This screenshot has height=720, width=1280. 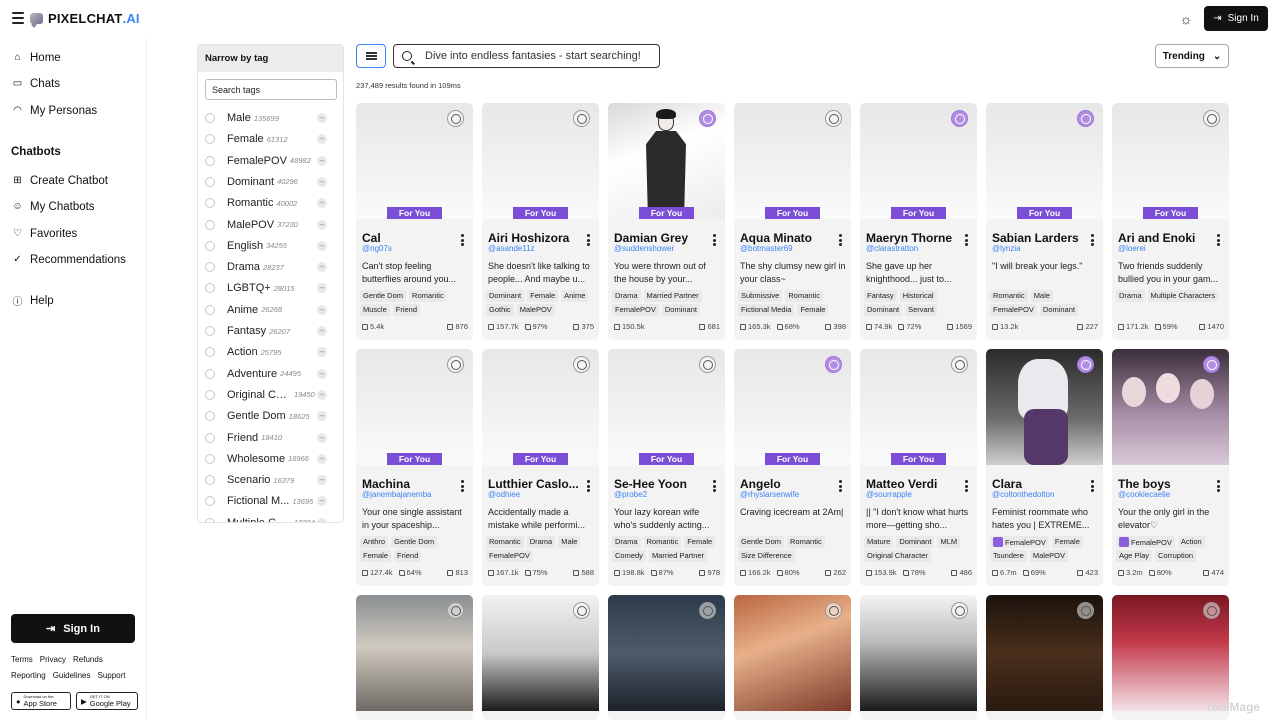 I want to click on sidebar-sign-in-button: ⇥ Sign In, so click(x=73, y=628).